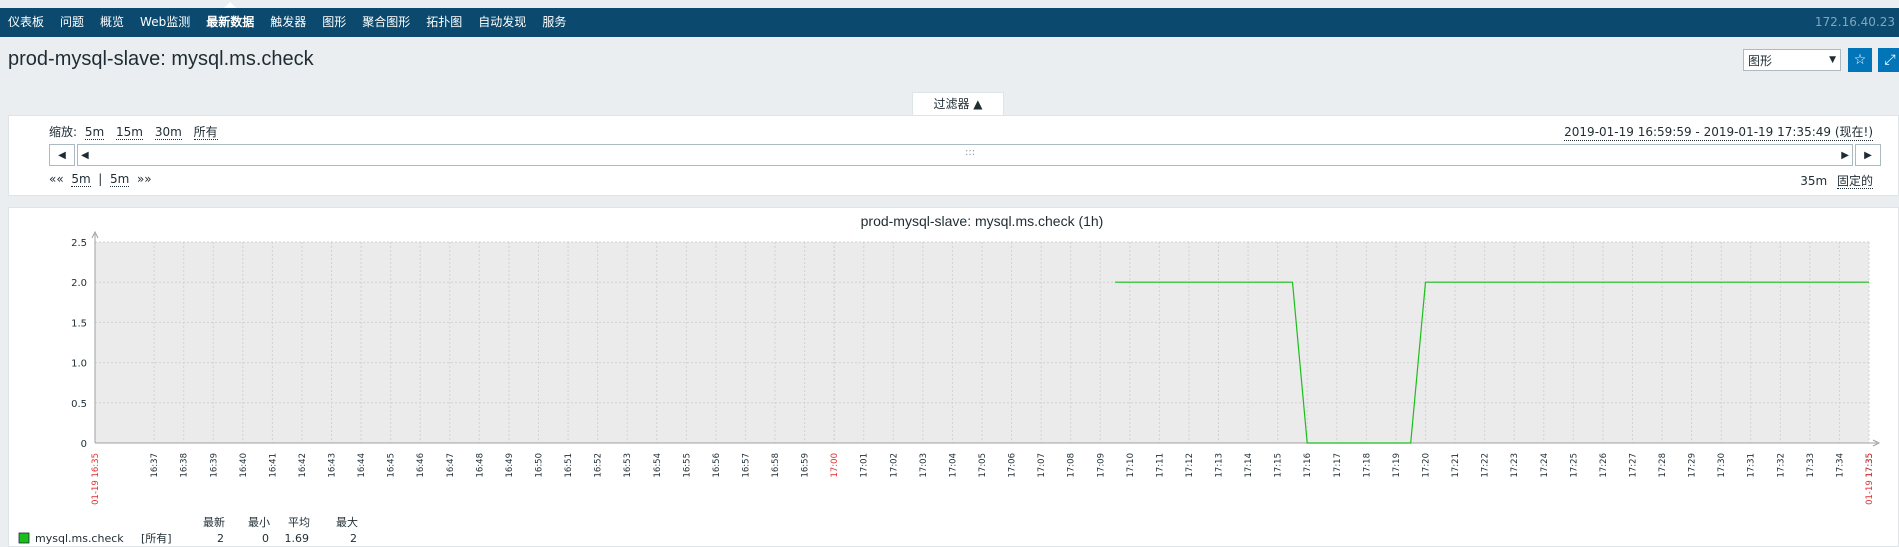 The image size is (1899, 547). Describe the element at coordinates (1840, 465) in the screenshot. I see `x-tick-label: 17:34` at that location.